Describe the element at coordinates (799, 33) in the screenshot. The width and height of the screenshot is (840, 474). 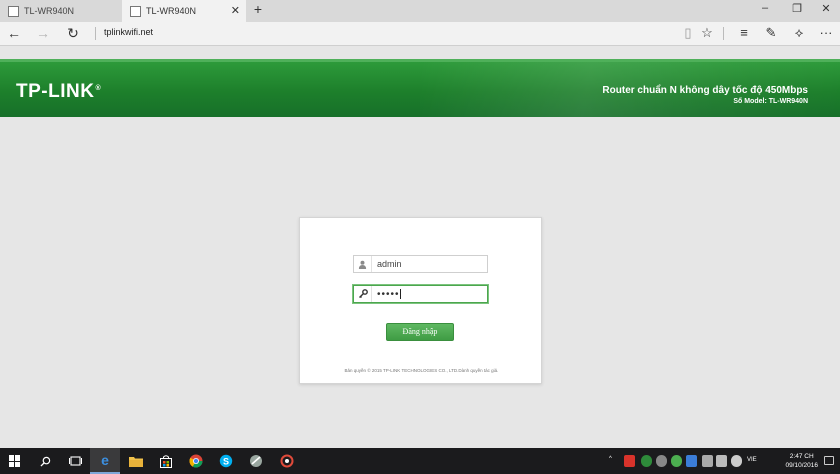
I see `share-icon: ⟡` at that location.